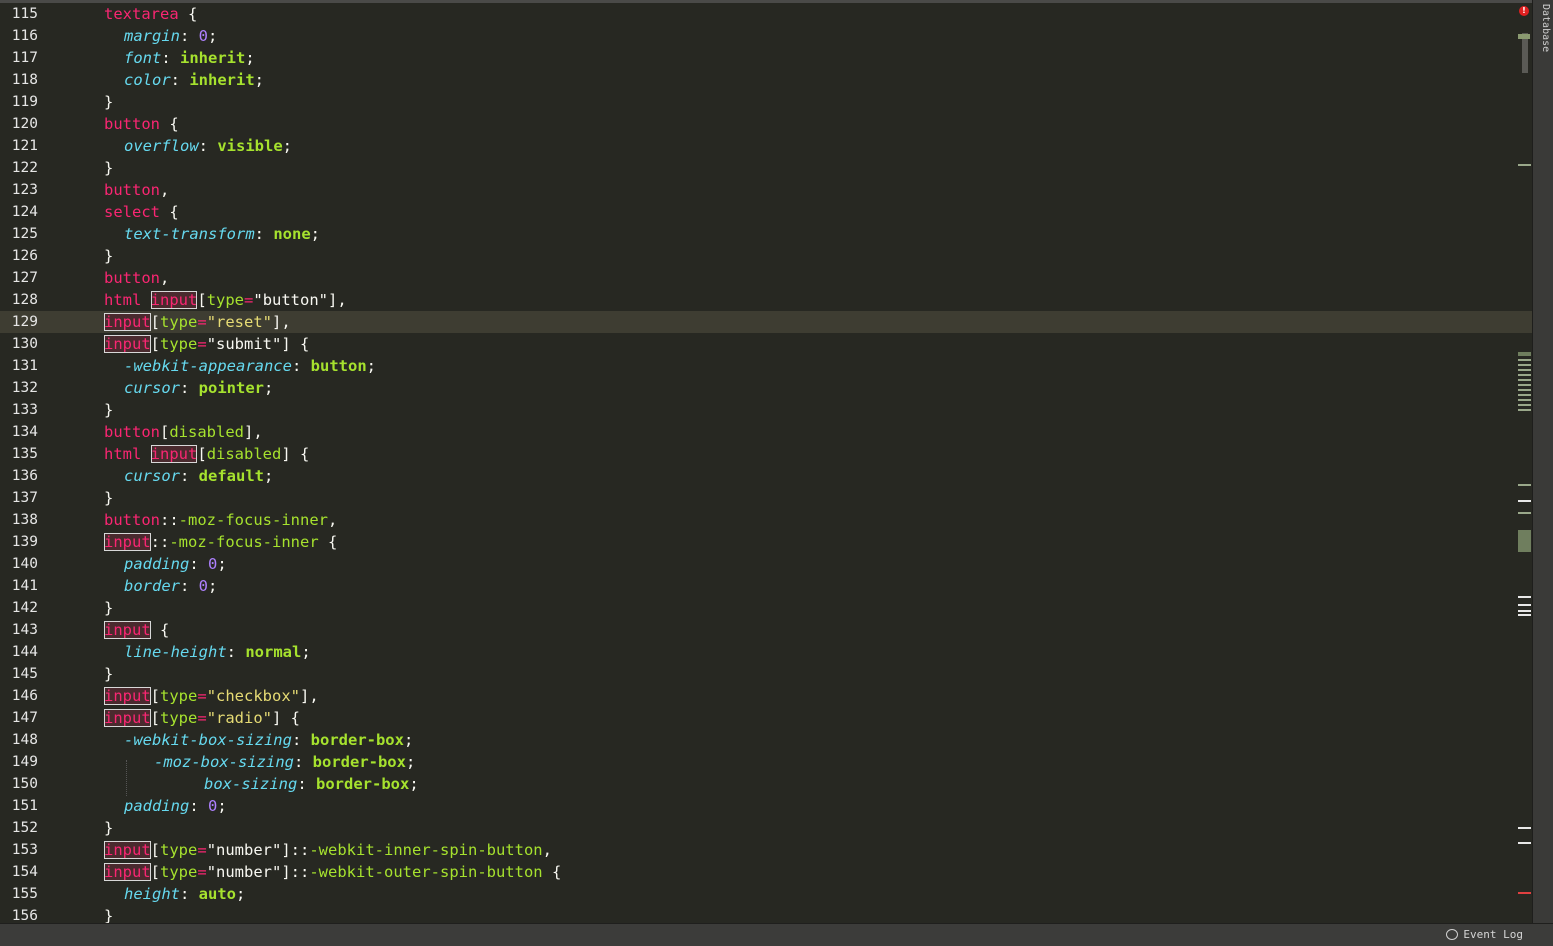 This screenshot has height=946, width=1553. What do you see at coordinates (24, 608) in the screenshot?
I see `line-number: 142` at bounding box center [24, 608].